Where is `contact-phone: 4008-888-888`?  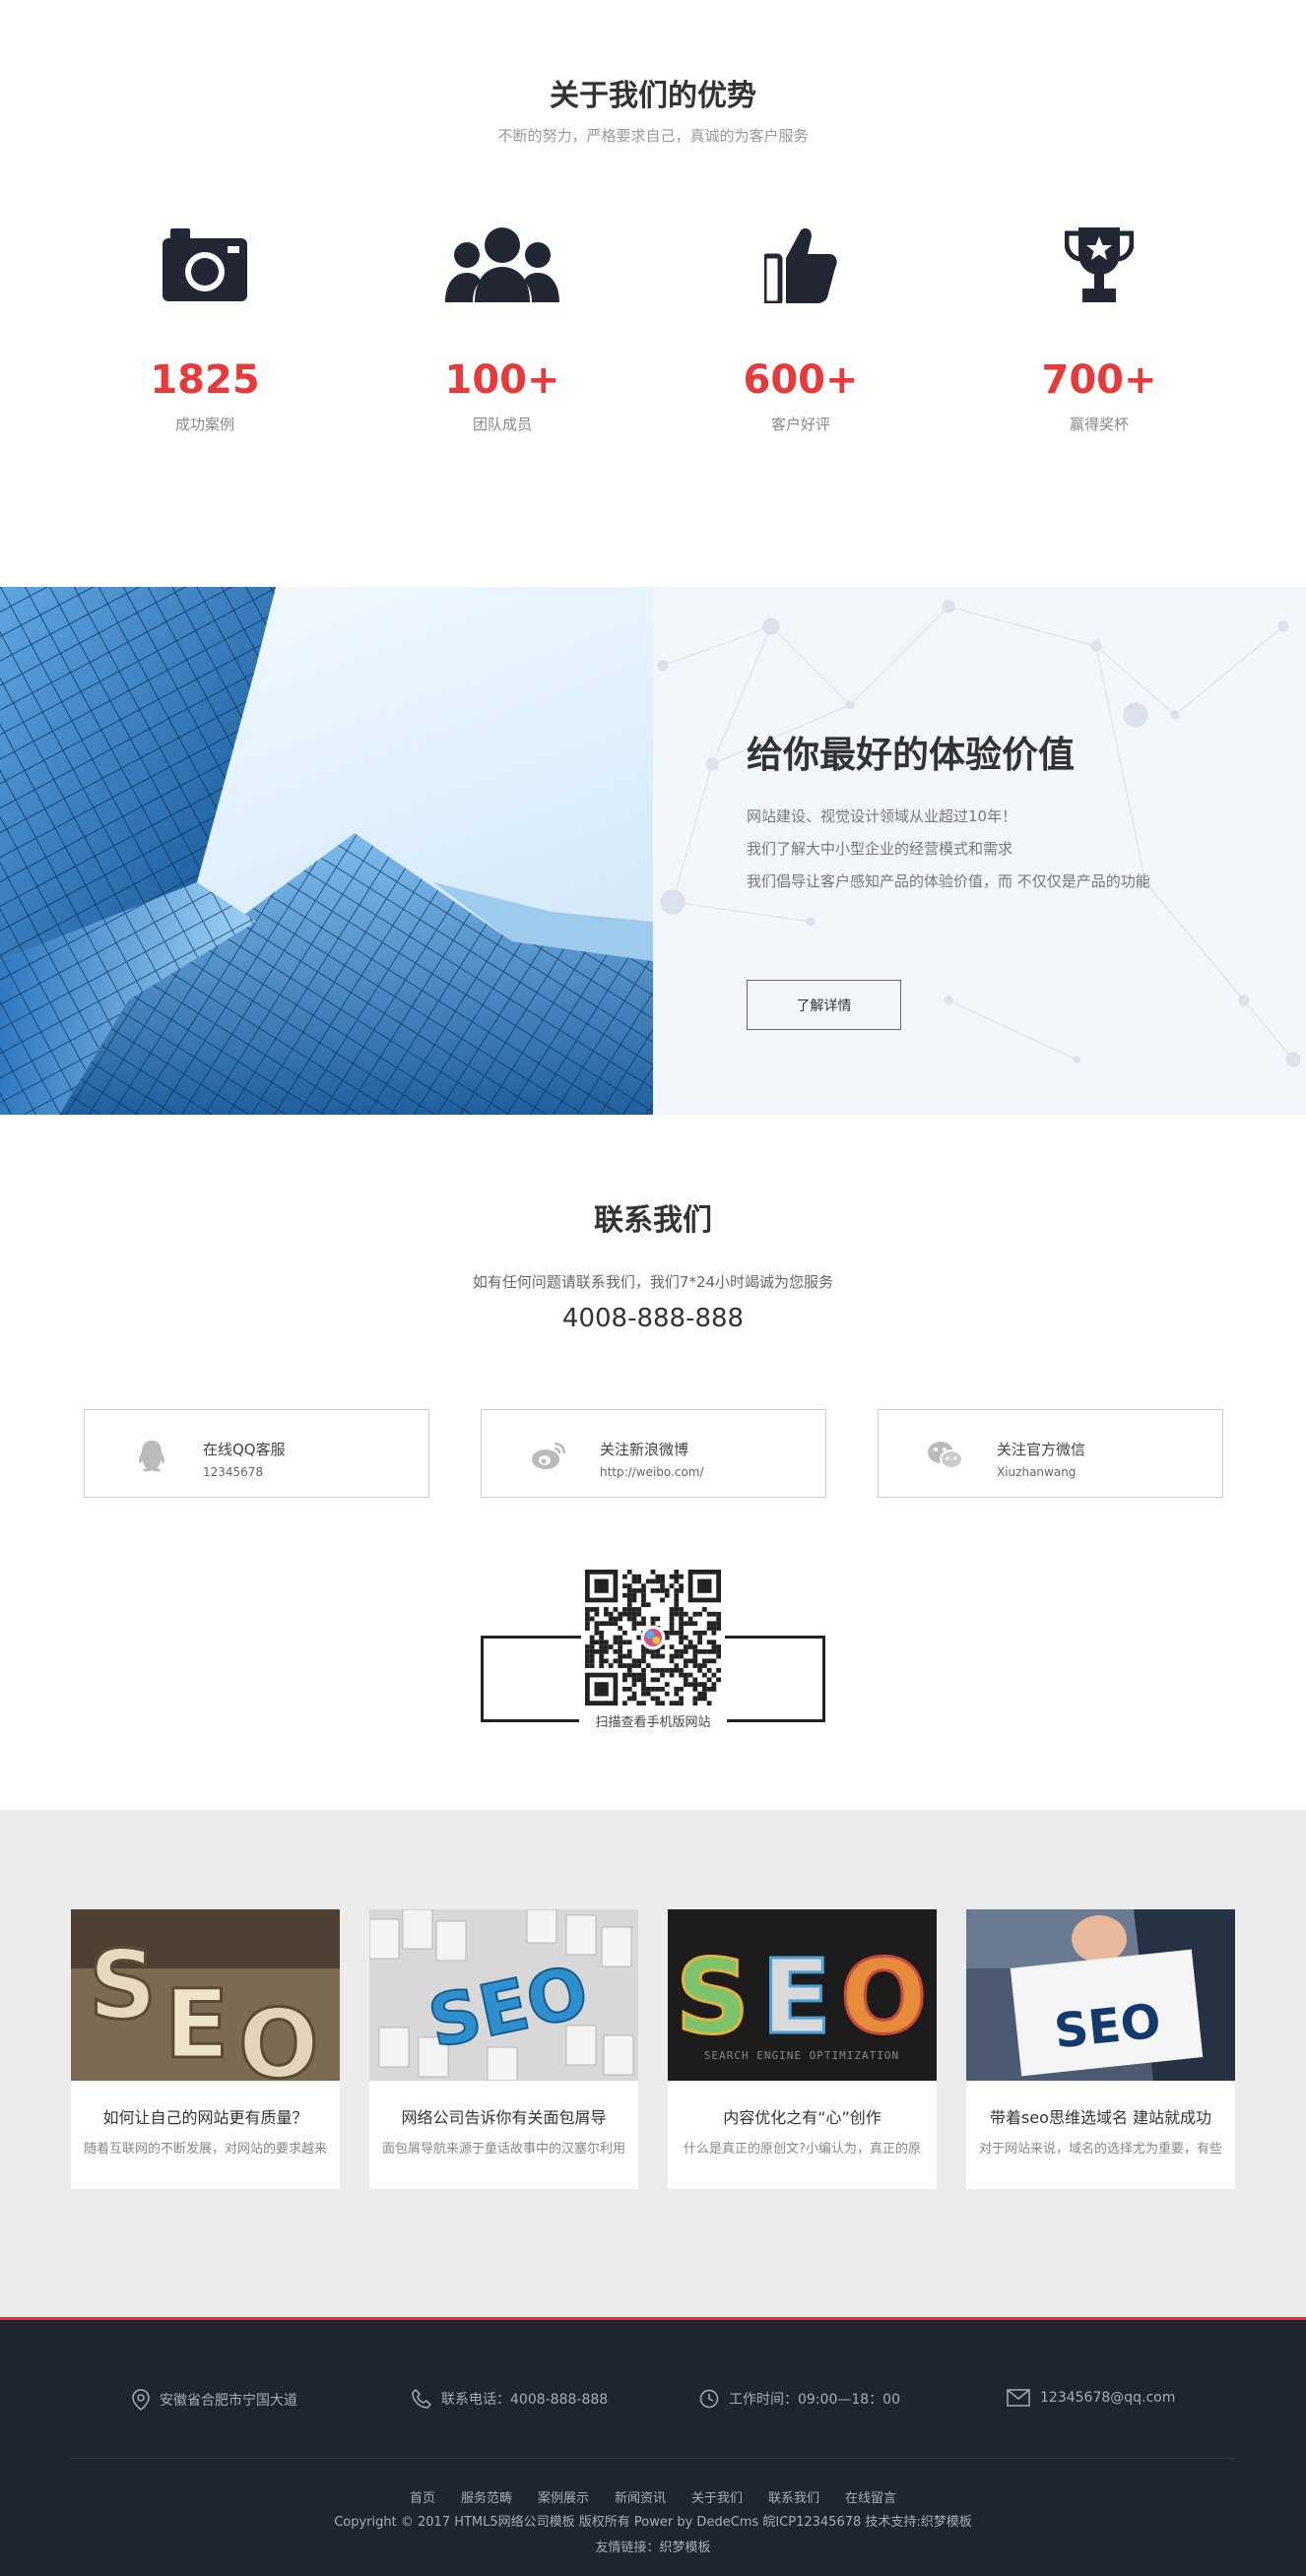 contact-phone: 4008-888-888 is located at coordinates (653, 1318).